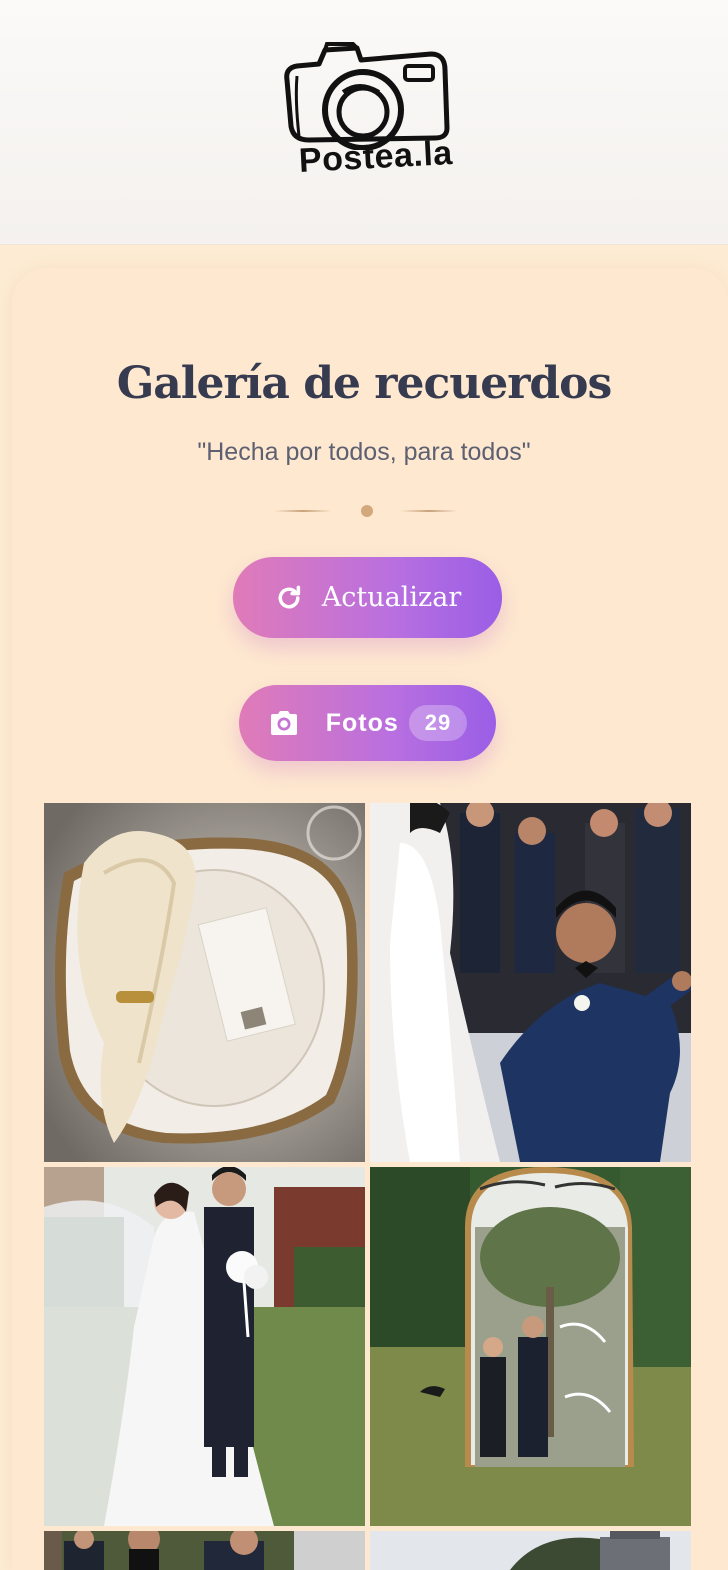  Describe the element at coordinates (204, 1346) in the screenshot. I see `photo-couple-garden` at that location.